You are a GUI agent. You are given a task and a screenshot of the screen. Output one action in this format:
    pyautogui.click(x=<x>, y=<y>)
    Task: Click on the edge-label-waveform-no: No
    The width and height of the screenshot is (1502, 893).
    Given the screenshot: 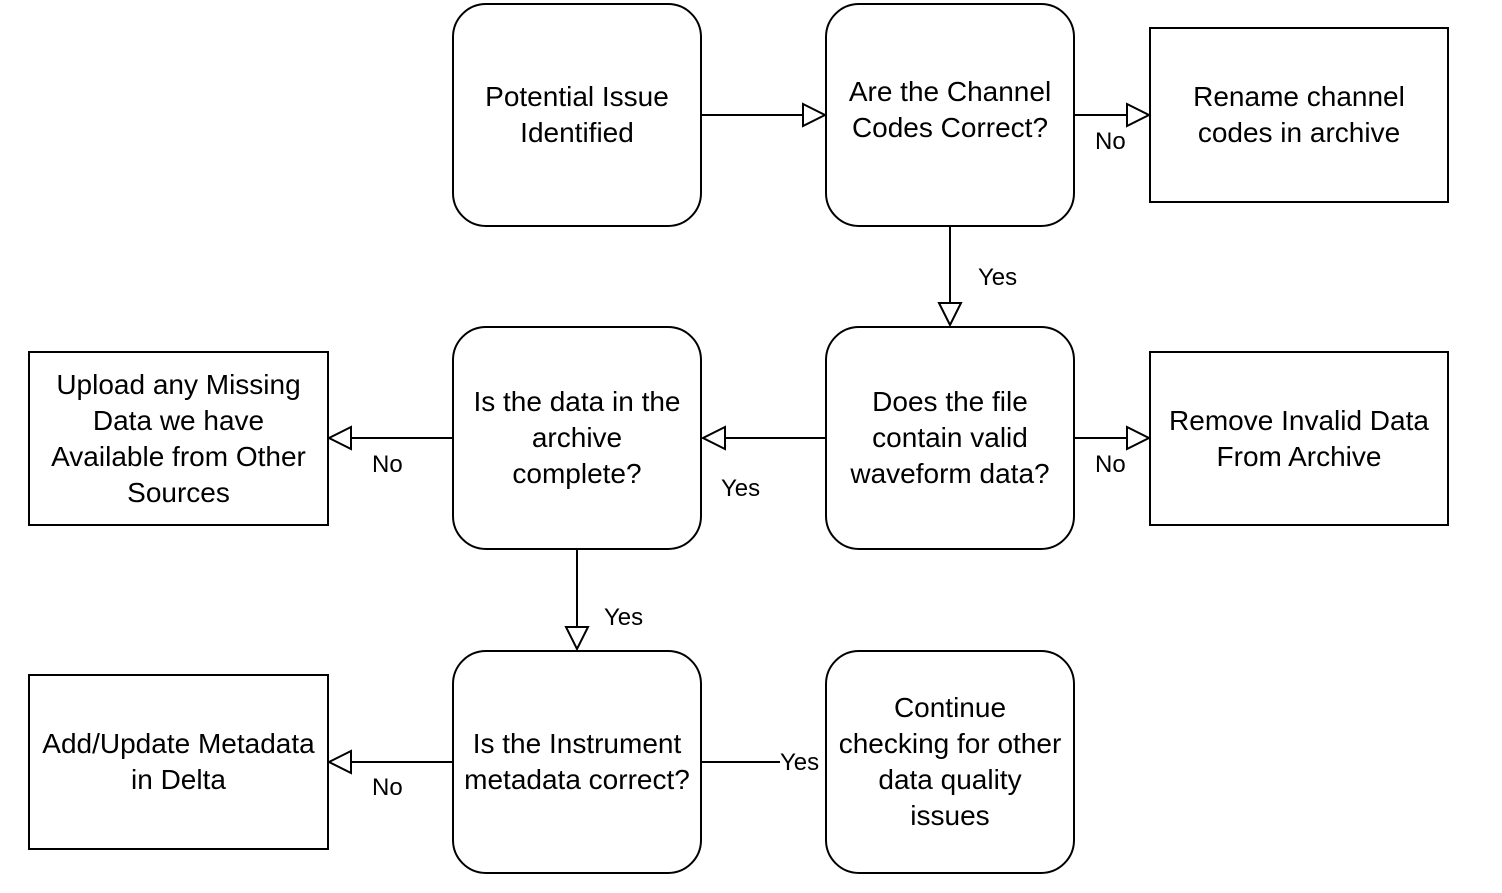 What is the action you would take?
    pyautogui.click(x=1110, y=464)
    